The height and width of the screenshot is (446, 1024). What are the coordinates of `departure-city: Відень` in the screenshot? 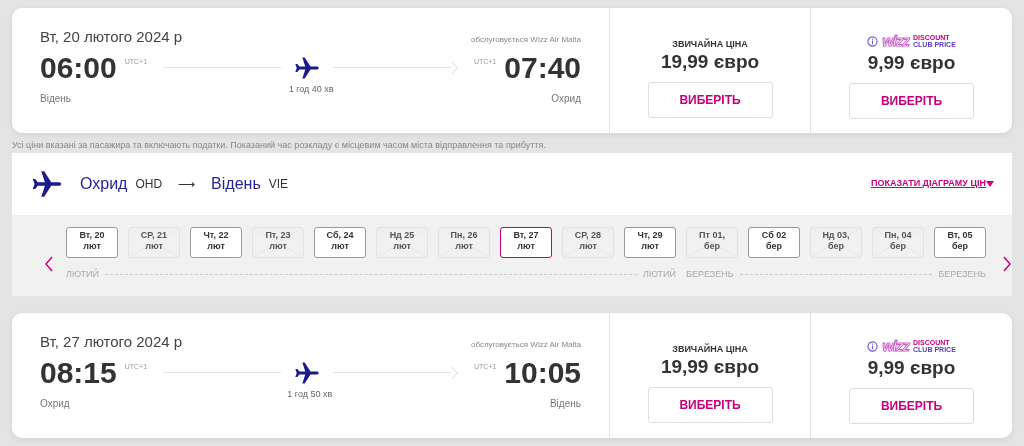 It's located at (56, 98).